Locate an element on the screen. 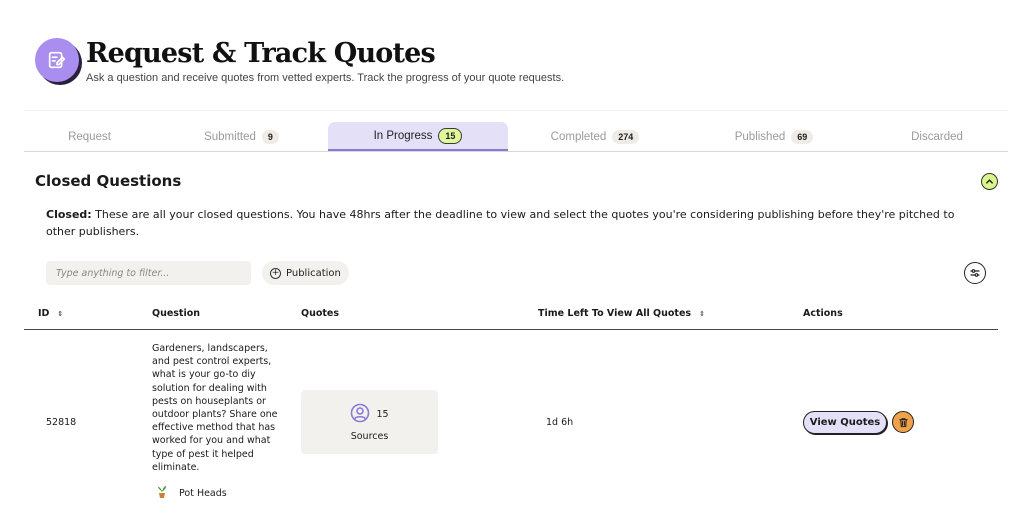 Image resolution: width=1024 pixels, height=516 pixels. trash-icon is located at coordinates (903, 422).